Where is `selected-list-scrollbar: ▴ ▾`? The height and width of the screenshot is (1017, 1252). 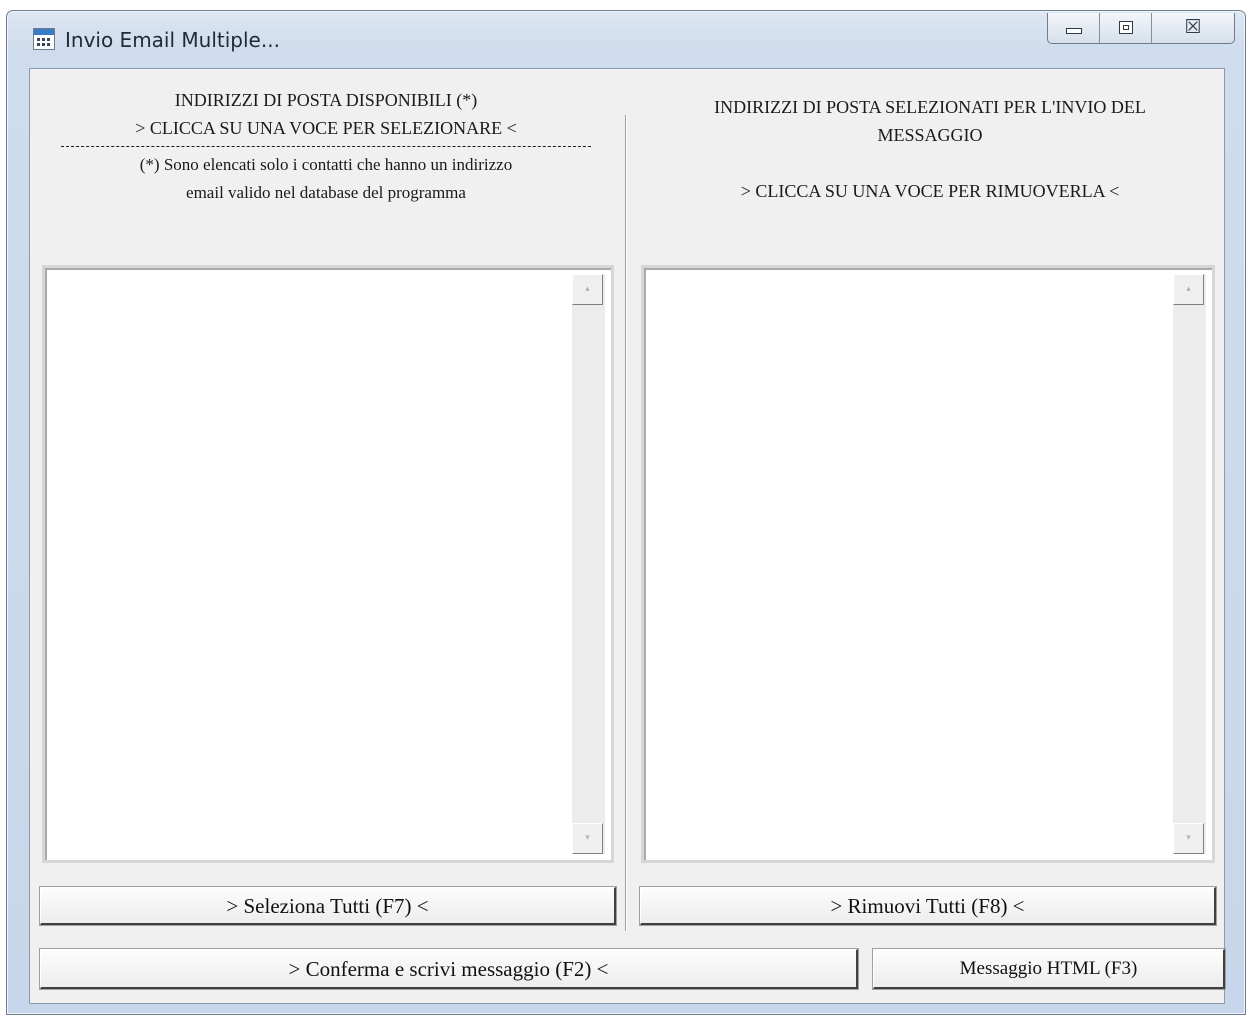
selected-list-scrollbar: ▴ ▾ is located at coordinates (1189, 564).